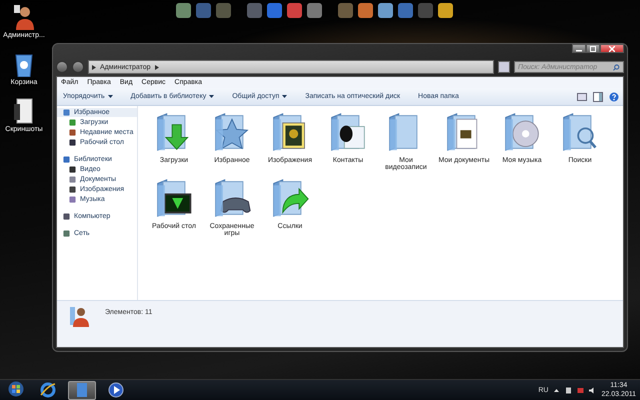 The width and height of the screenshot is (640, 400). Describe the element at coordinates (16, 388) in the screenshot. I see `windows-logo` at that location.